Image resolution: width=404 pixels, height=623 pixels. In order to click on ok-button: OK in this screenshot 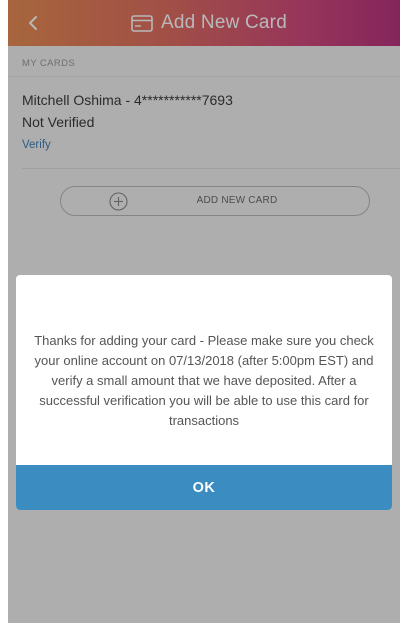, I will do `click(204, 487)`.